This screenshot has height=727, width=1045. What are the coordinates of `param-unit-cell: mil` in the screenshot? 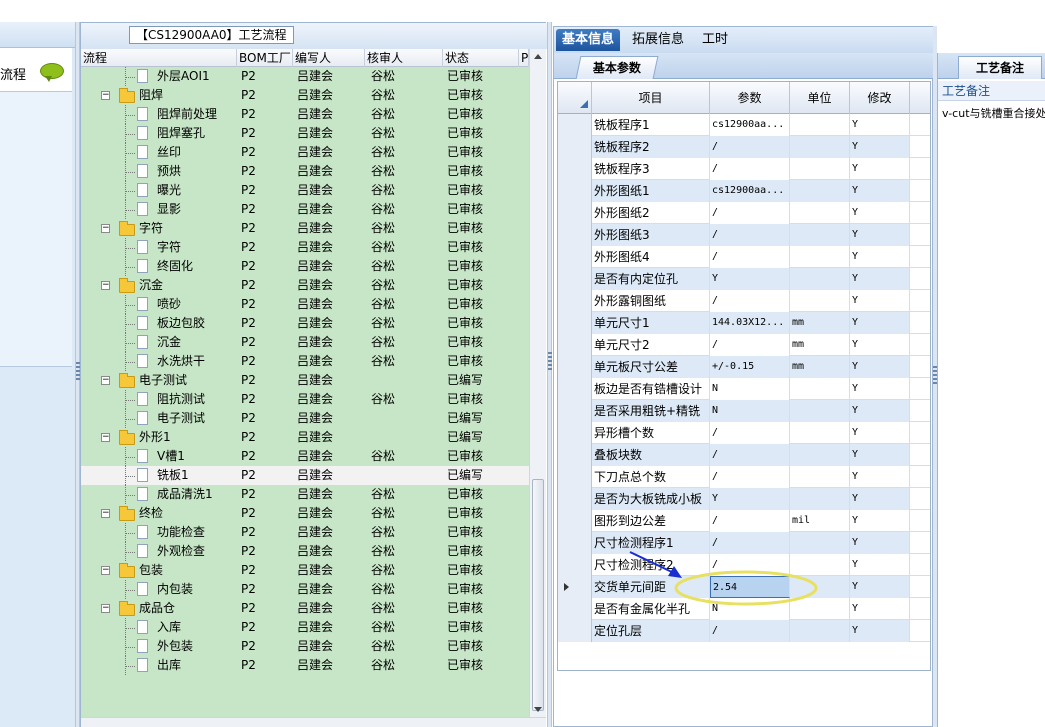 It's located at (820, 521).